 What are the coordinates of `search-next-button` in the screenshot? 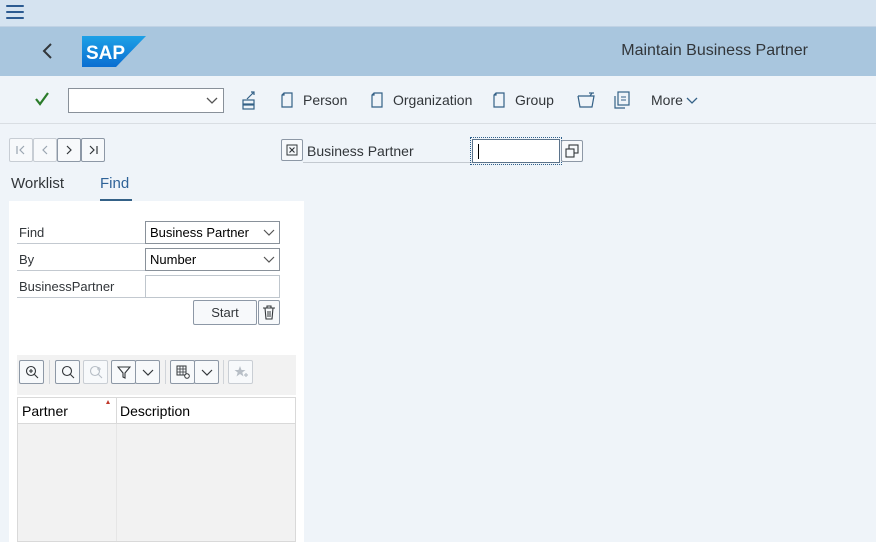 It's located at (95, 372).